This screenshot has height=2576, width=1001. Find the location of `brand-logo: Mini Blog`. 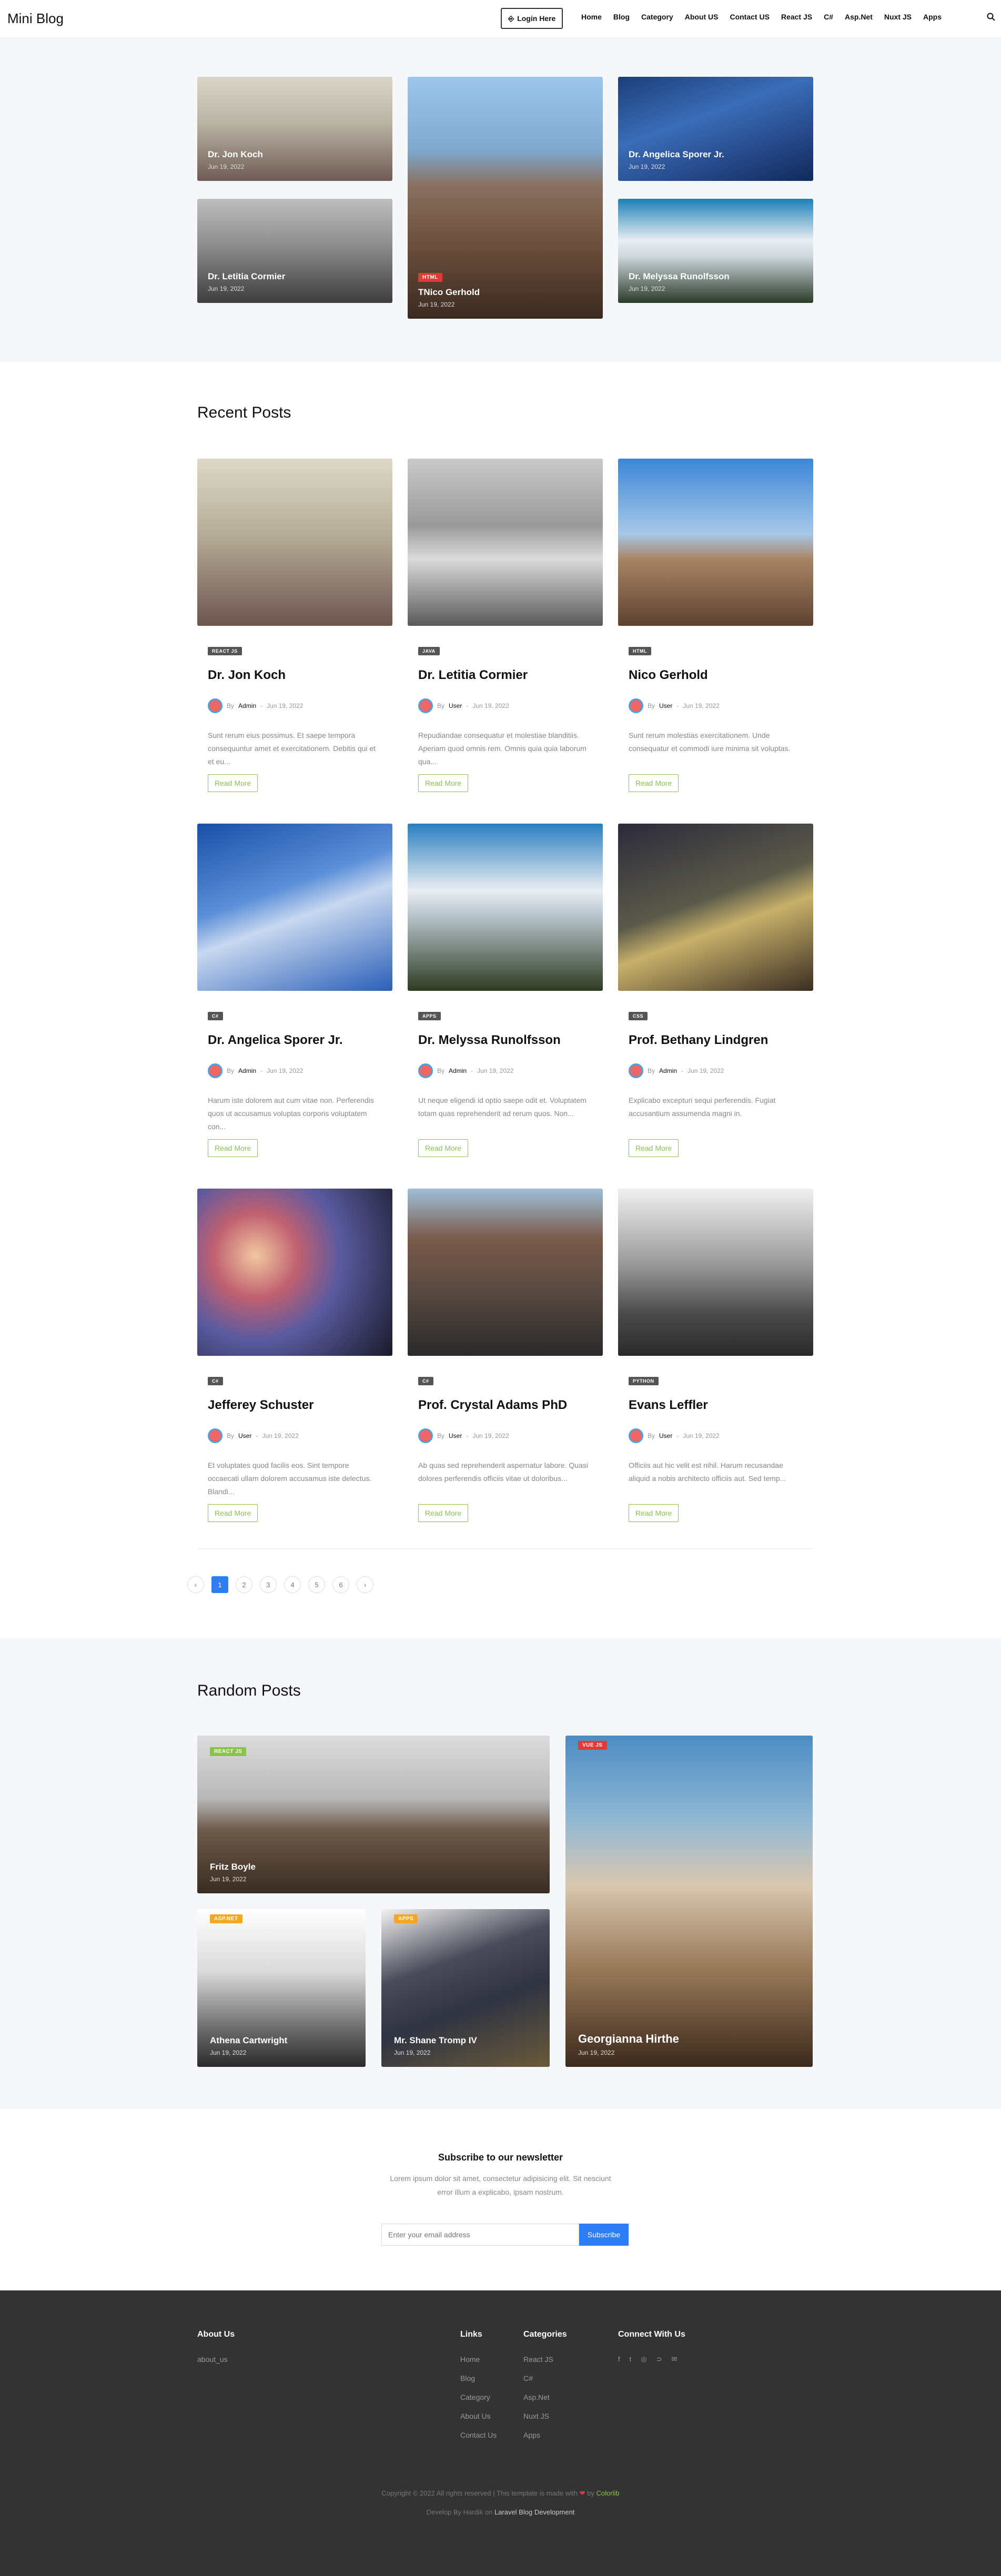

brand-logo: Mini Blog is located at coordinates (35, 19).